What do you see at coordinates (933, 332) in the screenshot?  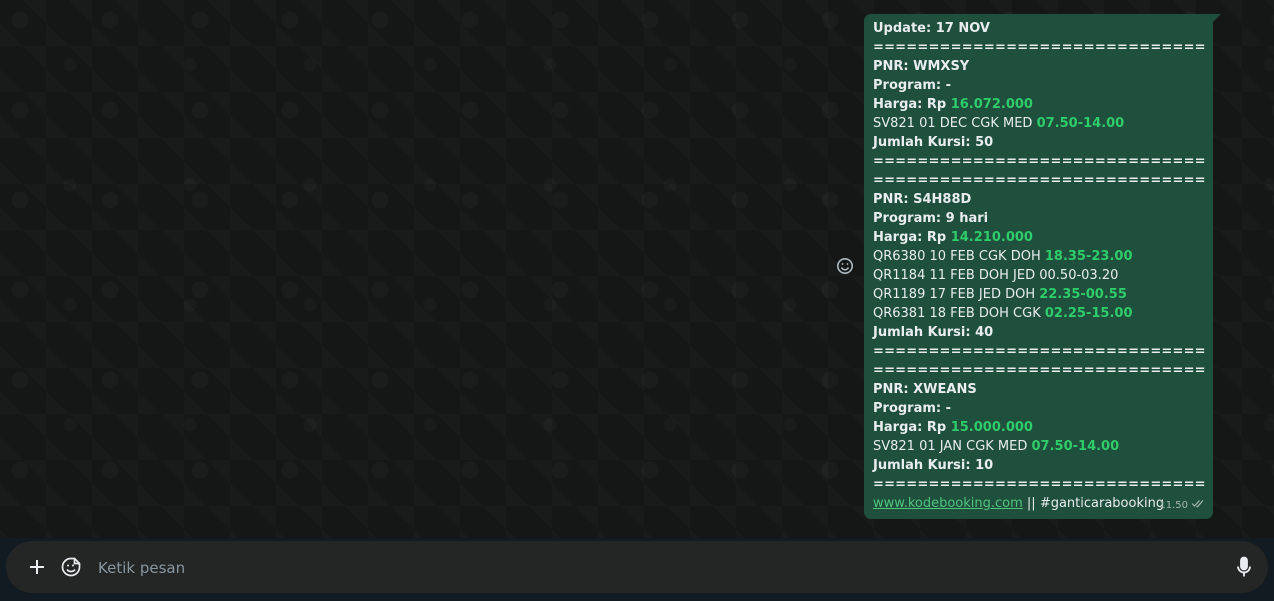 I see `kursi-line: Jumlah Kursi: 40` at bounding box center [933, 332].